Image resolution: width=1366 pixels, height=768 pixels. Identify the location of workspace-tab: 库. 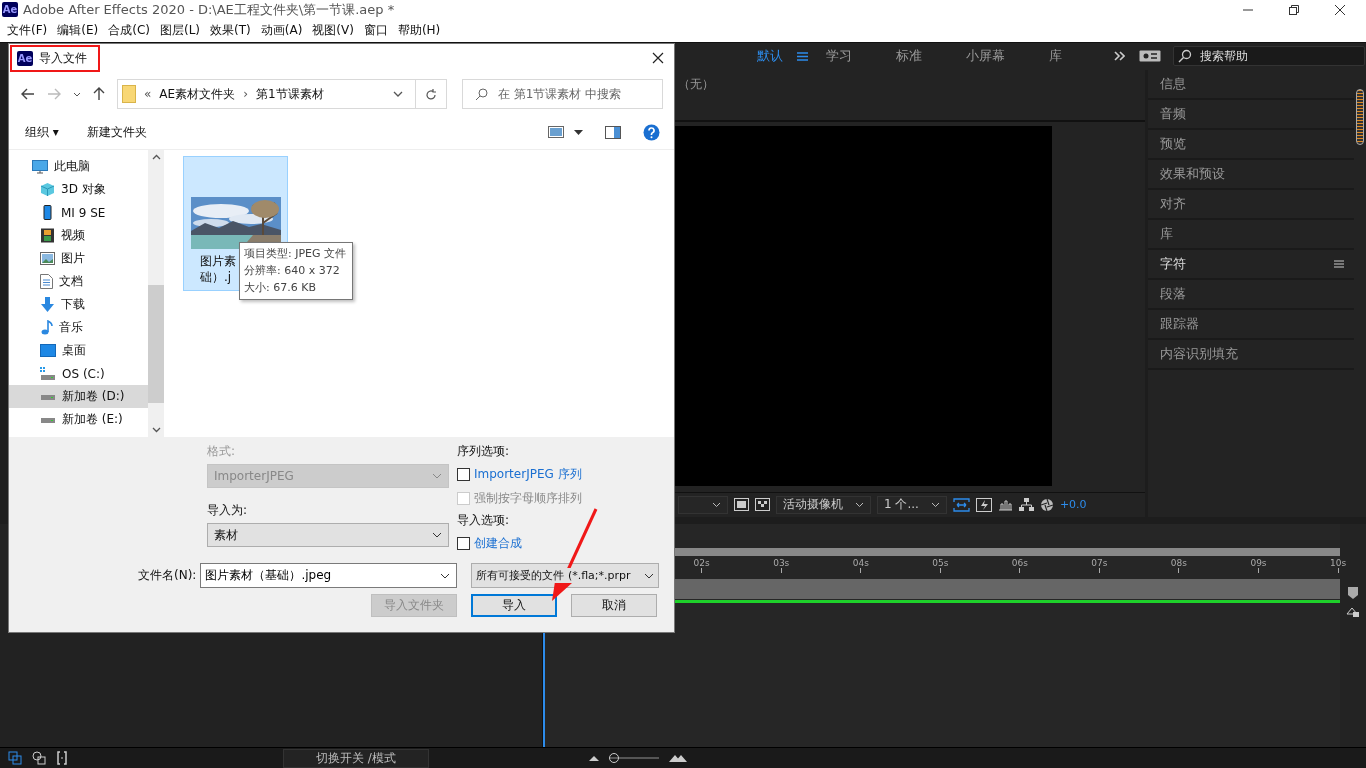
(1055, 56).